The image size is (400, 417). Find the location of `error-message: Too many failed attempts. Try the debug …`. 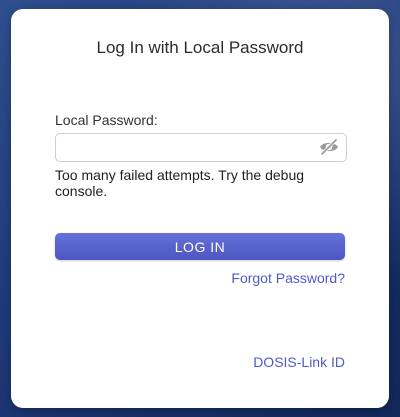

error-message: Too many failed attempts. Try the debug … is located at coordinates (180, 183).